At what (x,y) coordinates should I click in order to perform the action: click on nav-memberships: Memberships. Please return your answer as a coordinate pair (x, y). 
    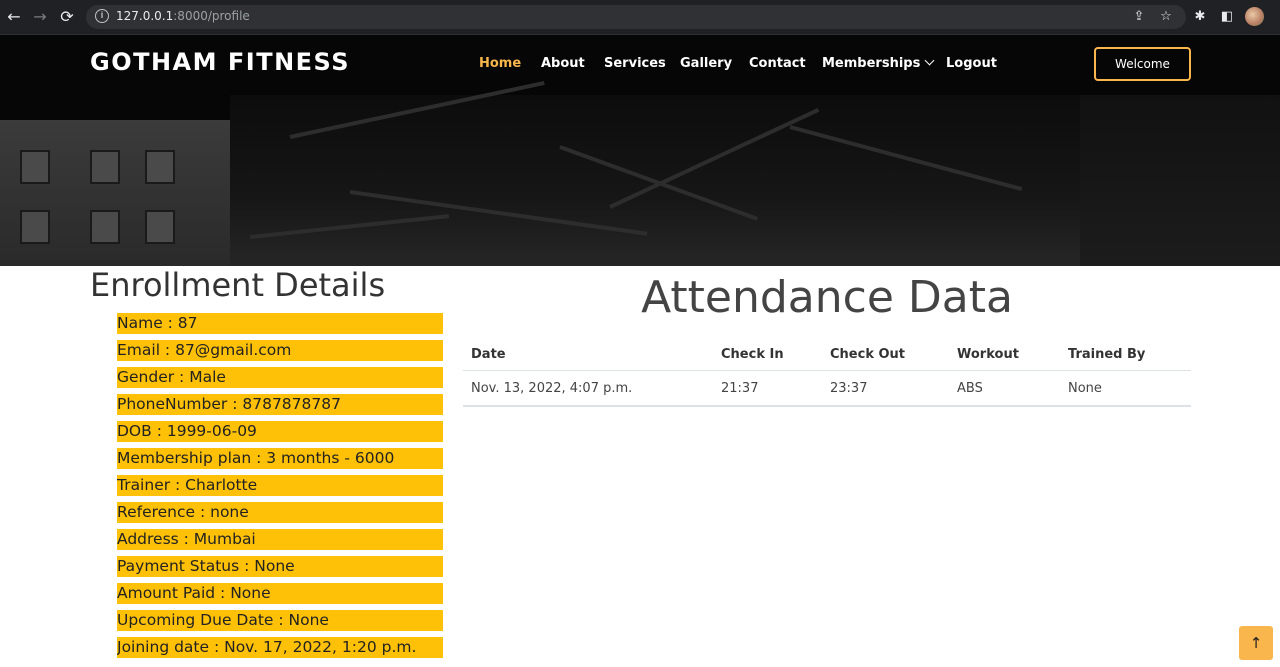
    Looking at the image, I should click on (878, 63).